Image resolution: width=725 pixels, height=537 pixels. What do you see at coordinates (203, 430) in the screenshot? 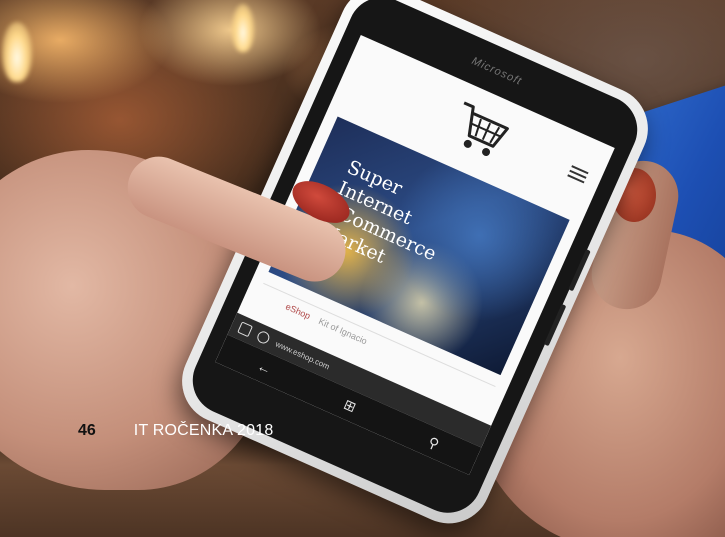
I see `publication-title: IT ROČENKA 2018` at bounding box center [203, 430].